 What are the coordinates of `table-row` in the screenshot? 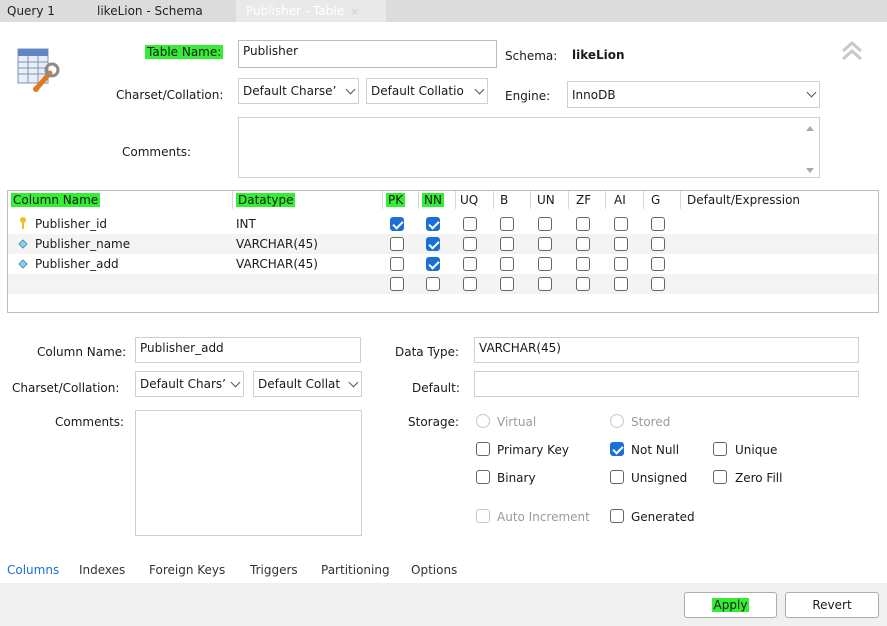 It's located at (443, 284).